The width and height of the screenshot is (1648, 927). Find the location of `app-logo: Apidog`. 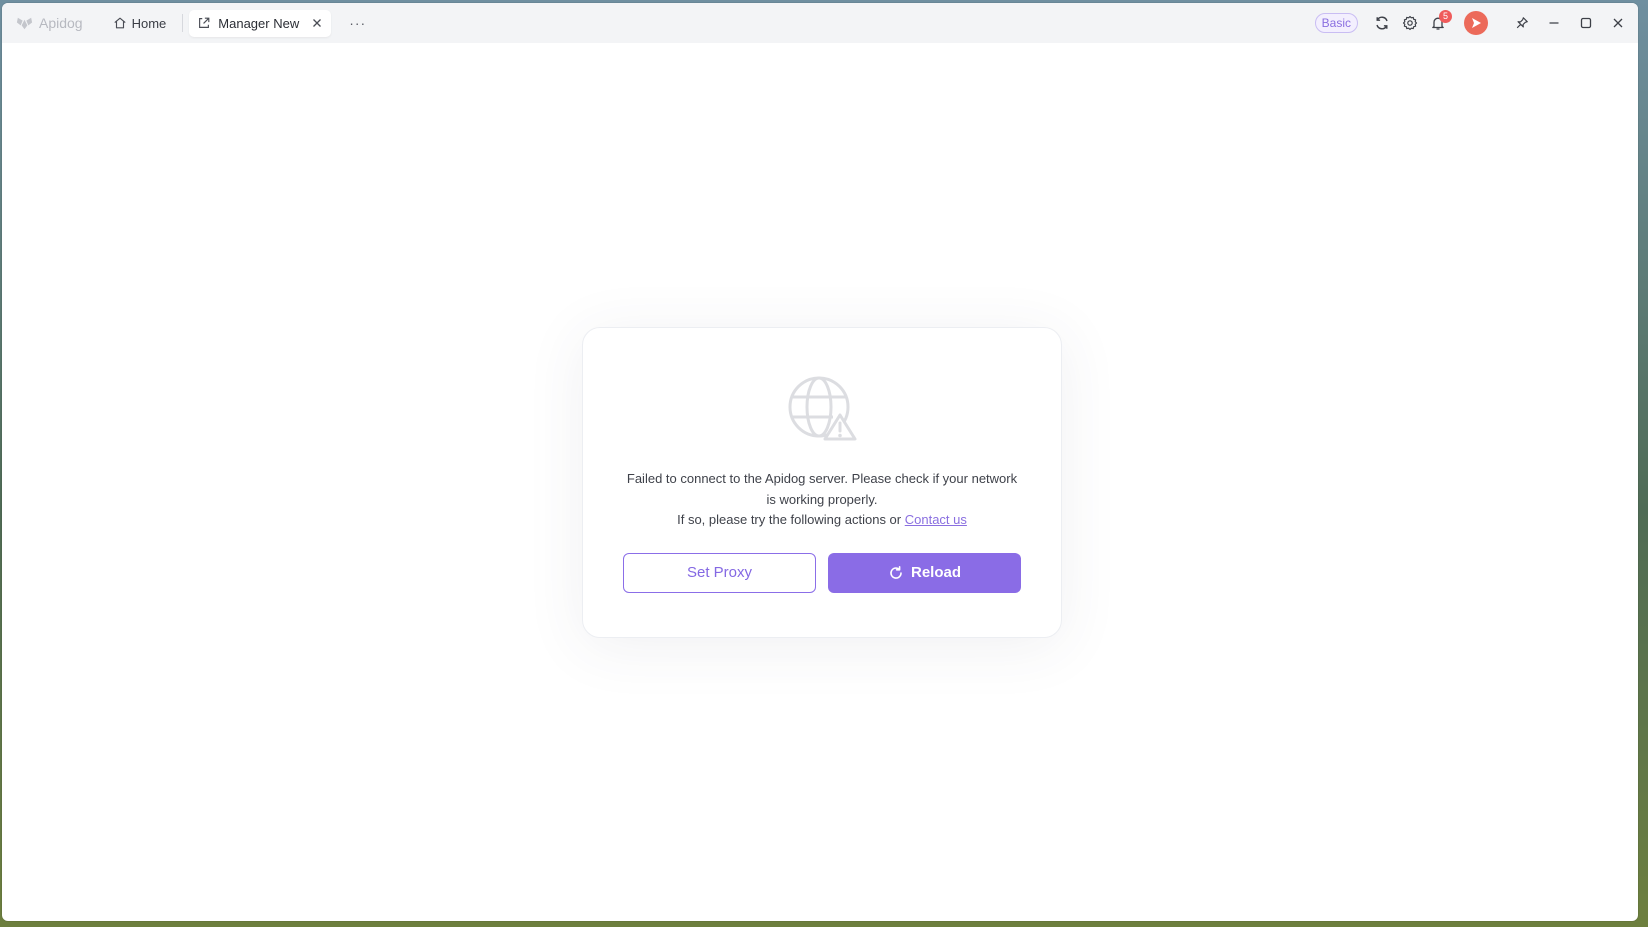

app-logo: Apidog is located at coordinates (49, 23).